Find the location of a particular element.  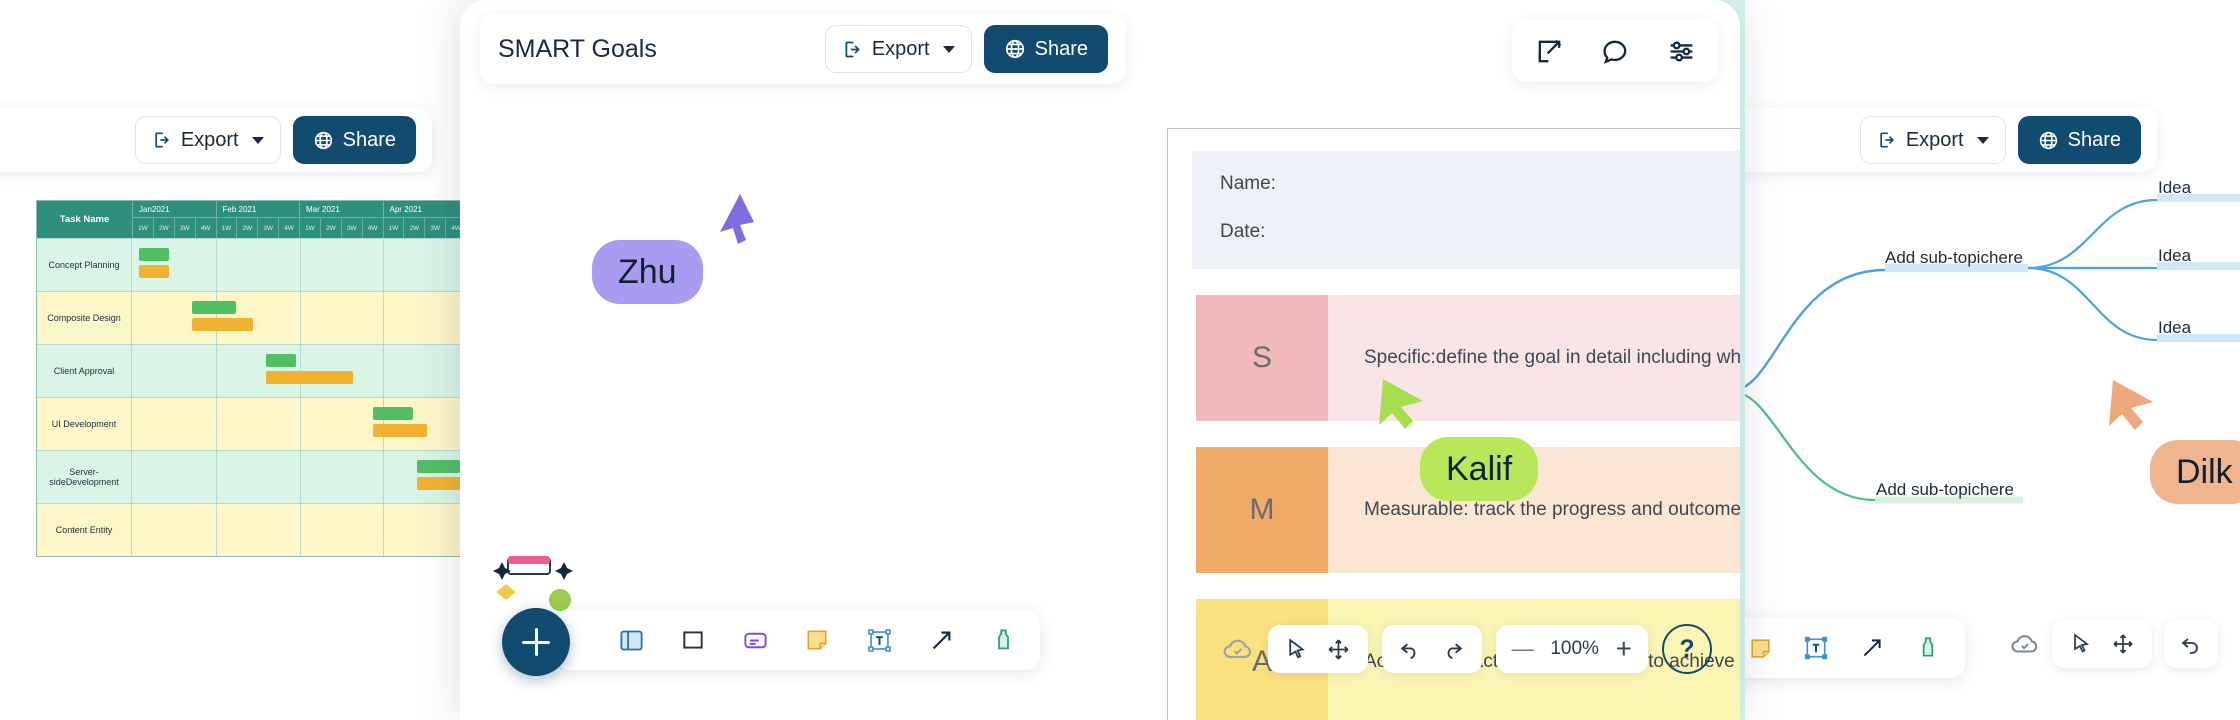

cursor-zhu: Zhu is located at coordinates (673, 249).